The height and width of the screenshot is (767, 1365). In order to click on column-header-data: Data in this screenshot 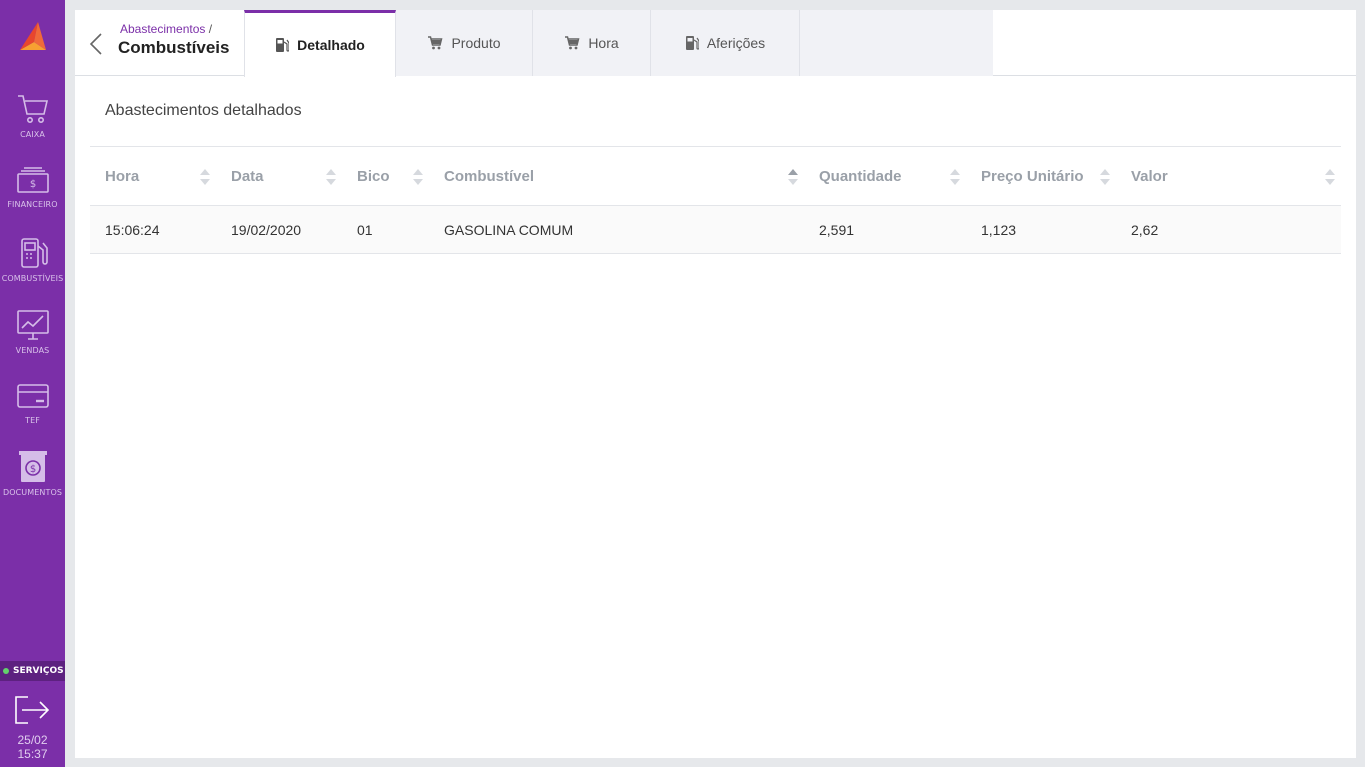, I will do `click(247, 176)`.